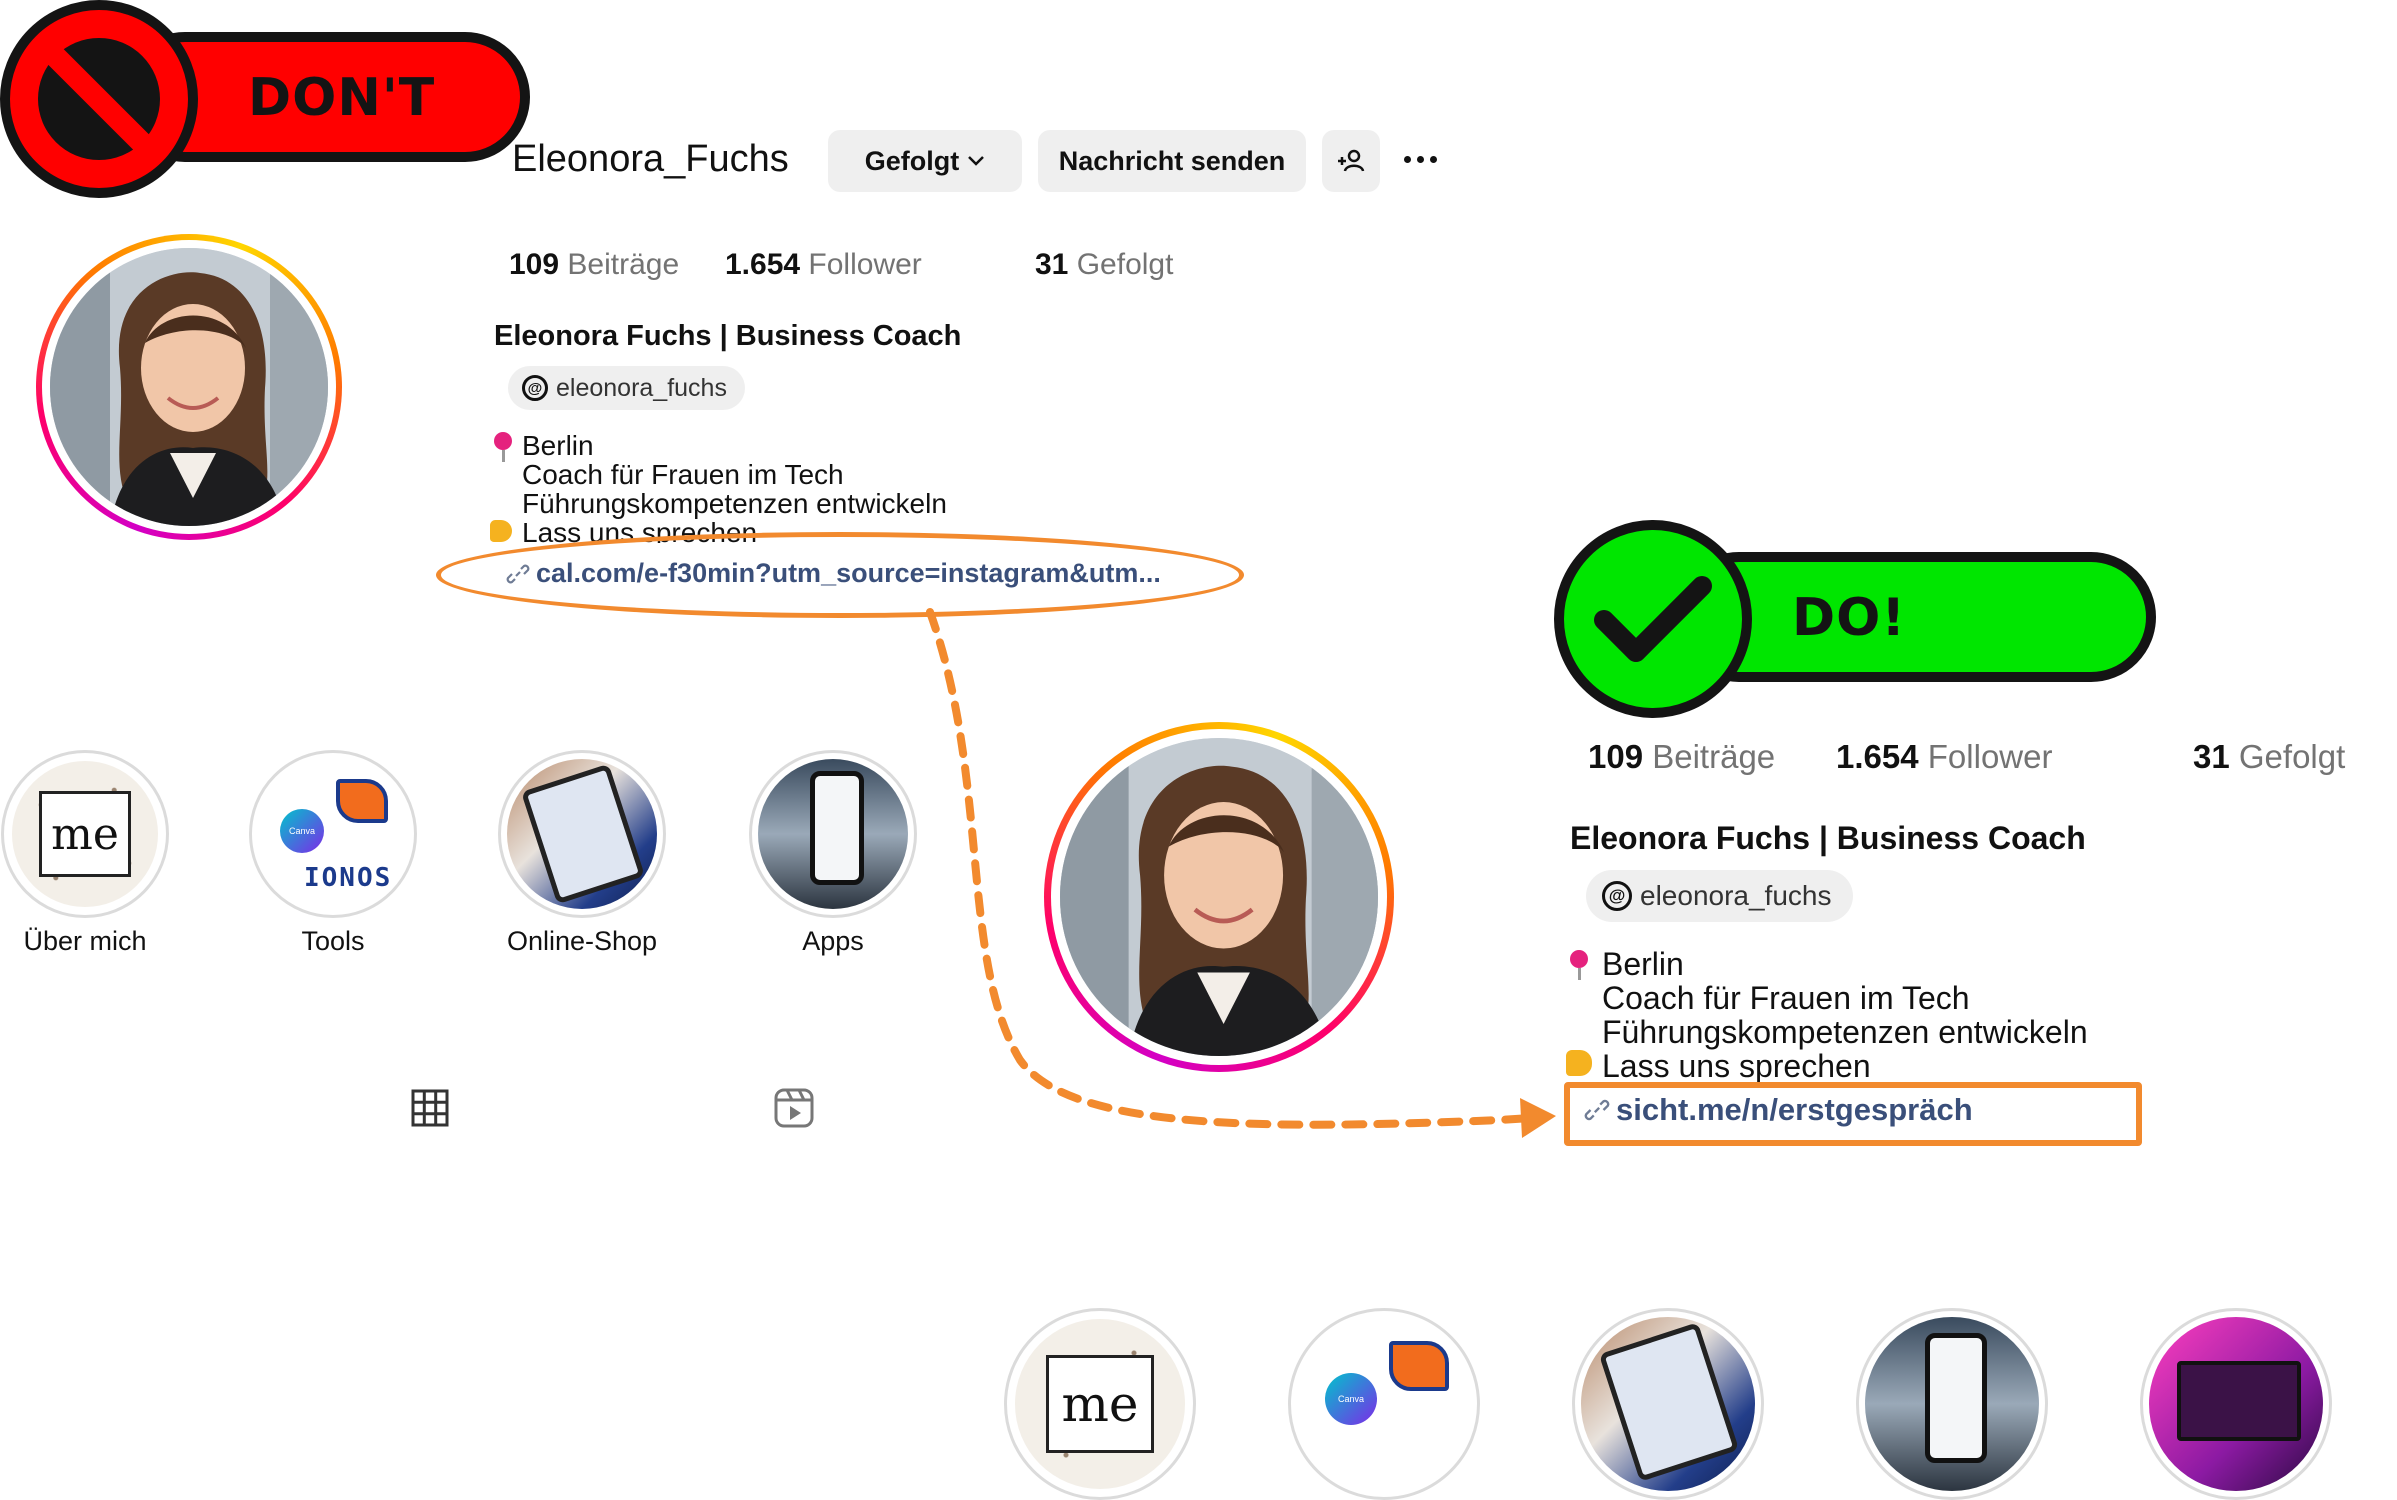 Image resolution: width=2397 pixels, height=1500 pixels. I want to click on following-button: Gefolgt, so click(925, 161).